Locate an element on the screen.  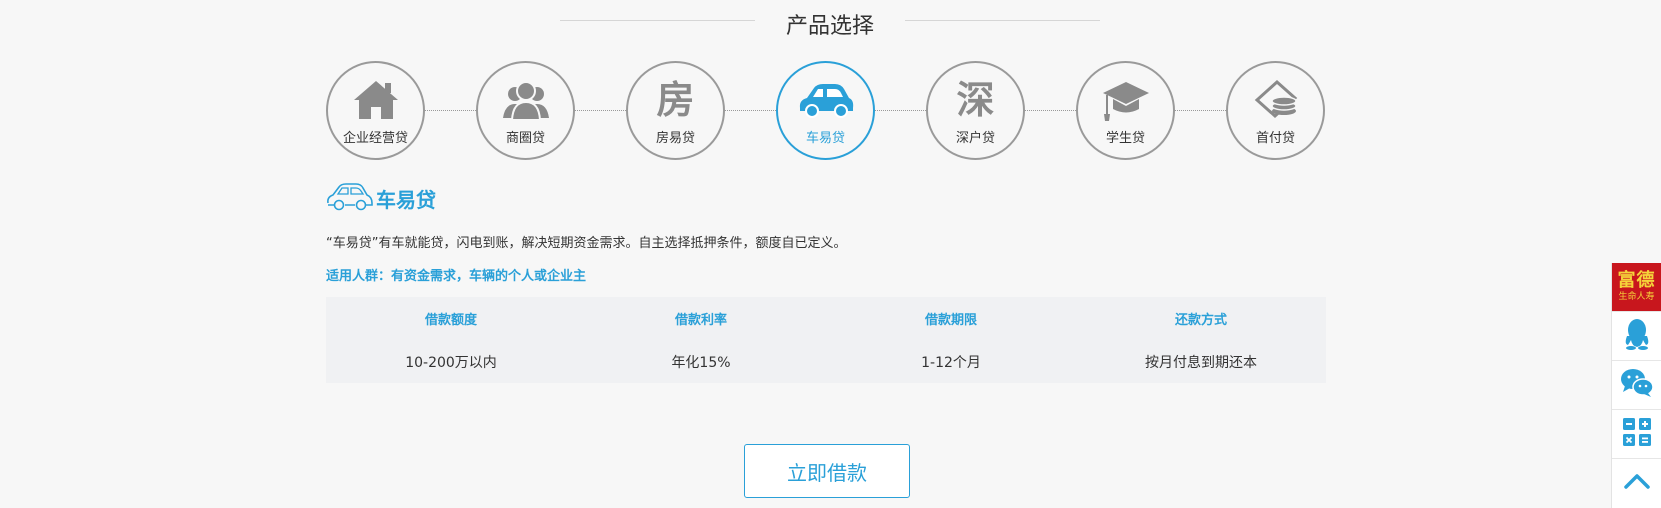
calculator-button is located at coordinates (1636, 433).